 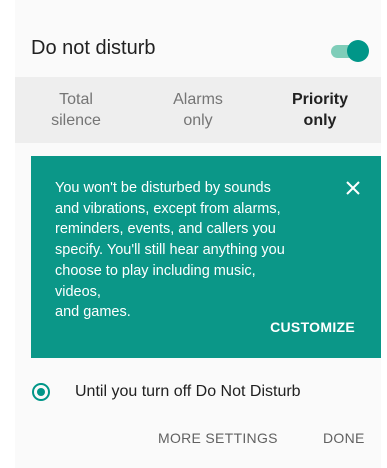 I want to click on duration-option-label: Until you turn off Do Not Disturb, so click(x=188, y=391).